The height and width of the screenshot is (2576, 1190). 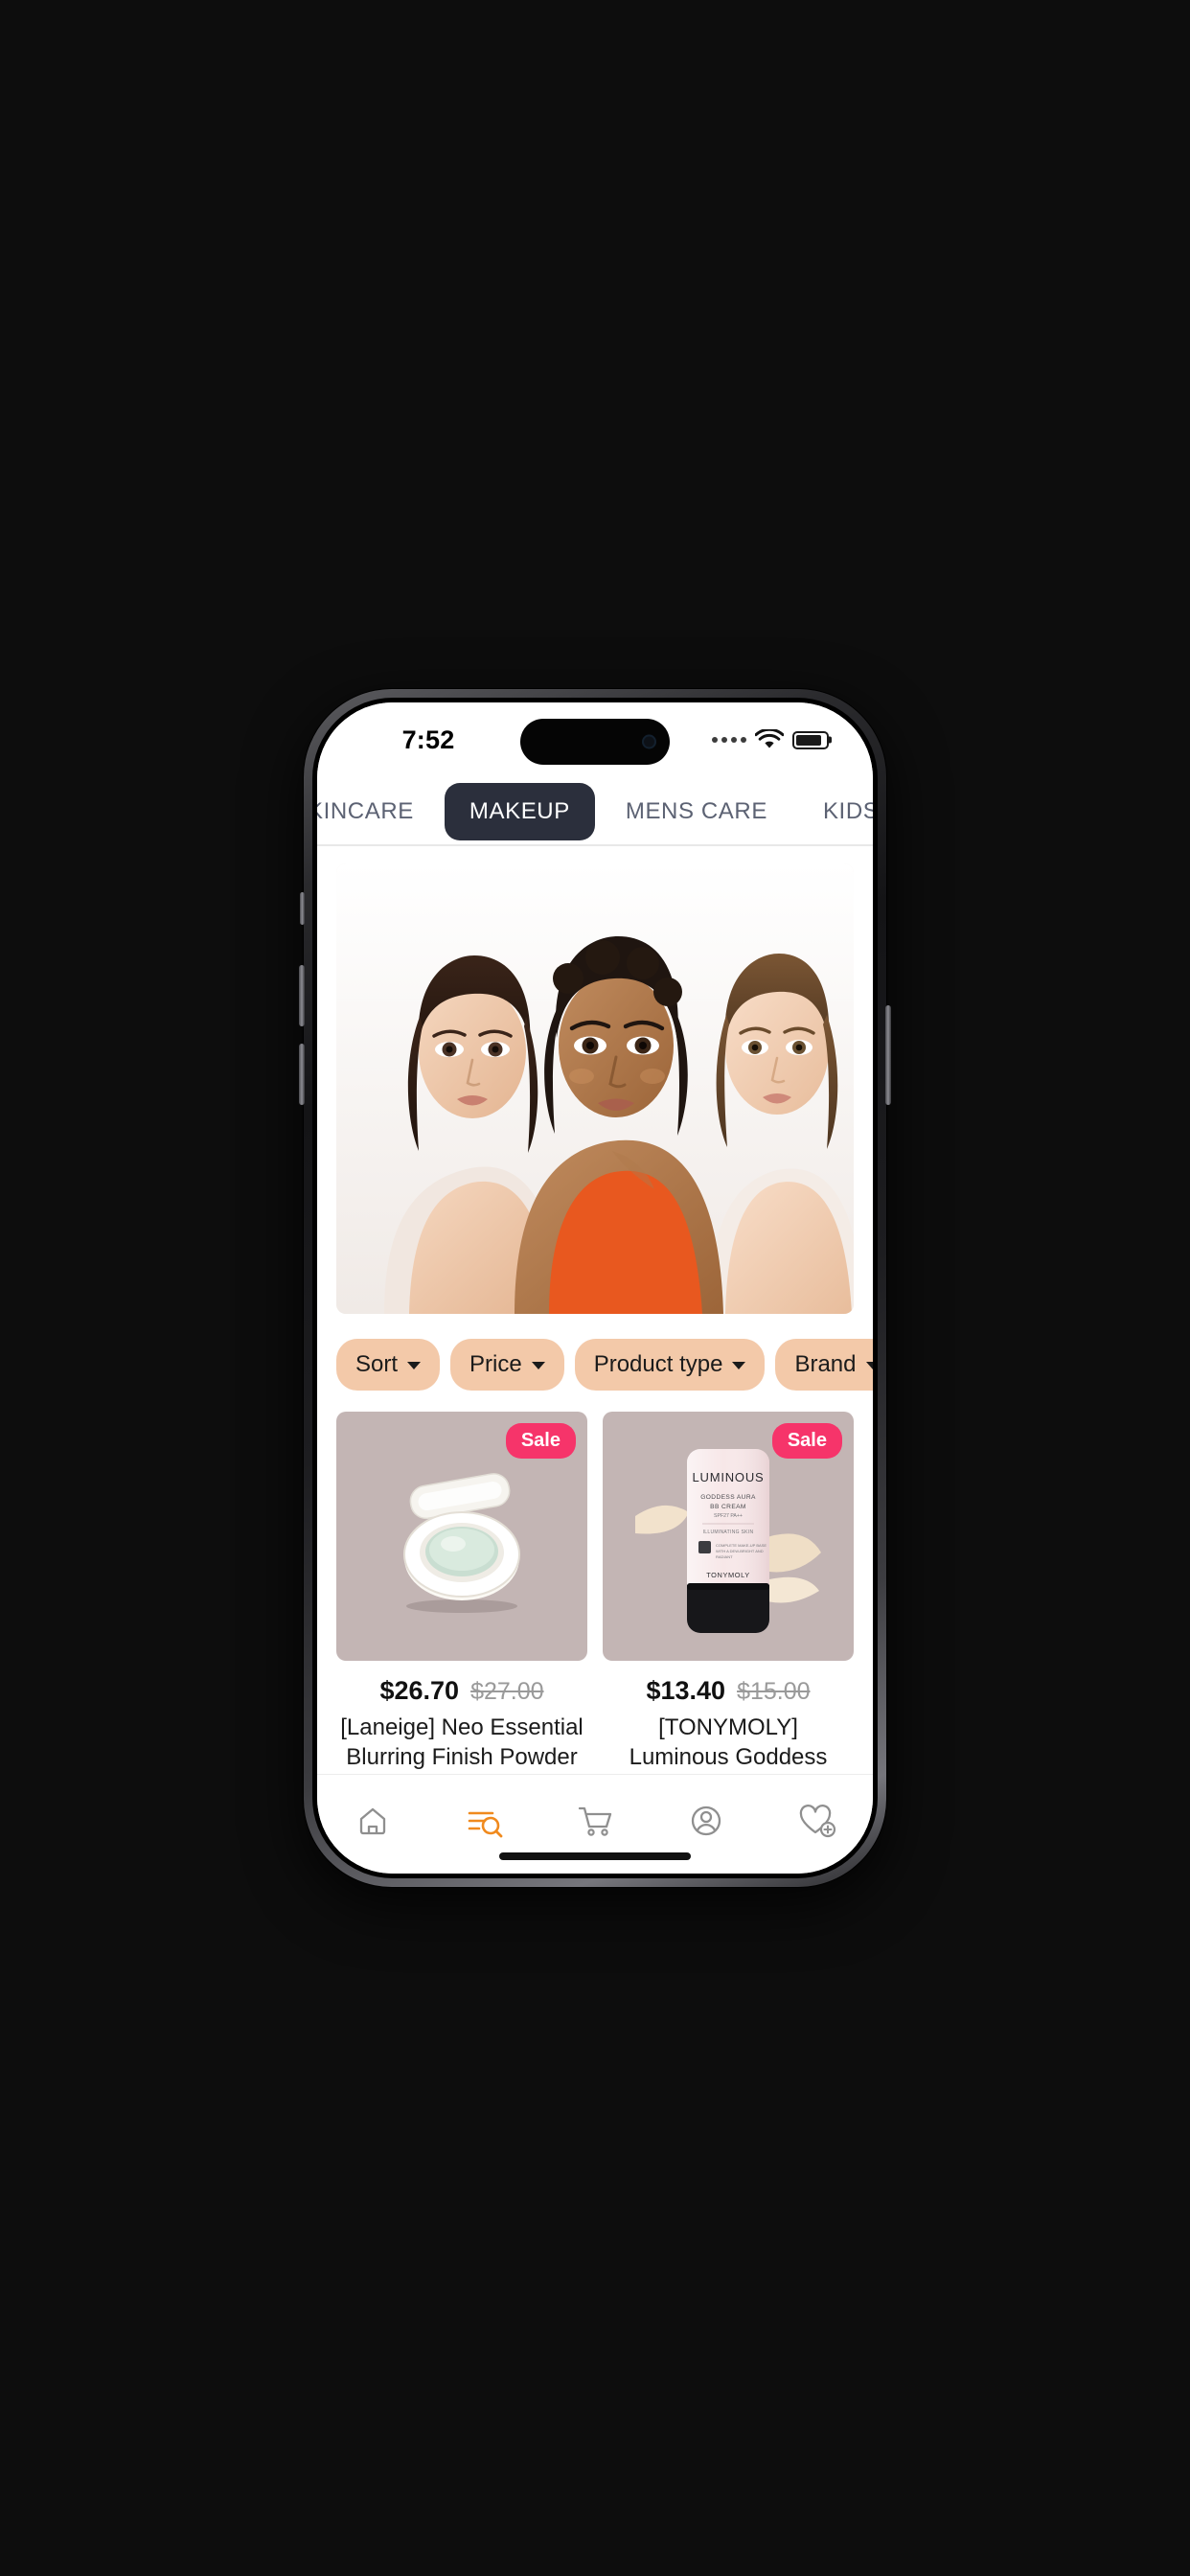 I want to click on volume-down-button, so click(x=302, y=1074).